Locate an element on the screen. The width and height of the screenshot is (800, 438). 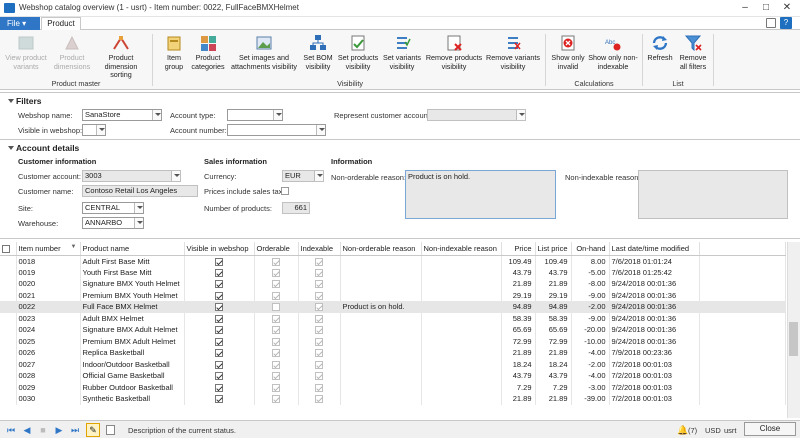
tab-product: Product is located at coordinates (61, 23).